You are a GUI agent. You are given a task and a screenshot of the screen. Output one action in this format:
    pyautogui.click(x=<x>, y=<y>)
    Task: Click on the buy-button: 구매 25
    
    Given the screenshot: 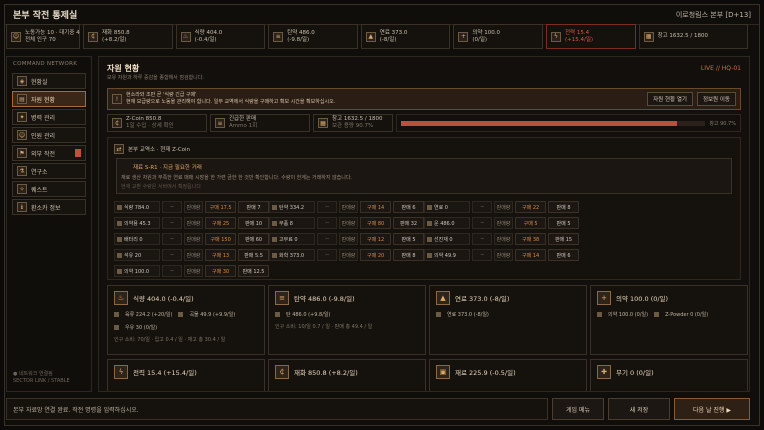 What is the action you would take?
    pyautogui.click(x=221, y=223)
    